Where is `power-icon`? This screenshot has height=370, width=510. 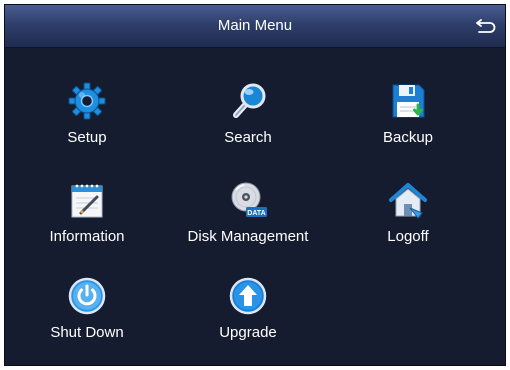 power-icon is located at coordinates (87, 296).